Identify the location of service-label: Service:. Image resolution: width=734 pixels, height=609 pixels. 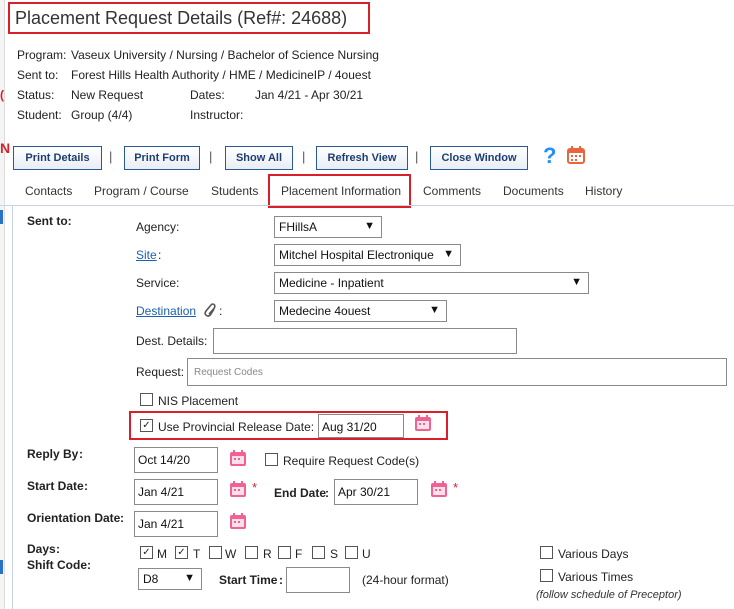
(158, 283).